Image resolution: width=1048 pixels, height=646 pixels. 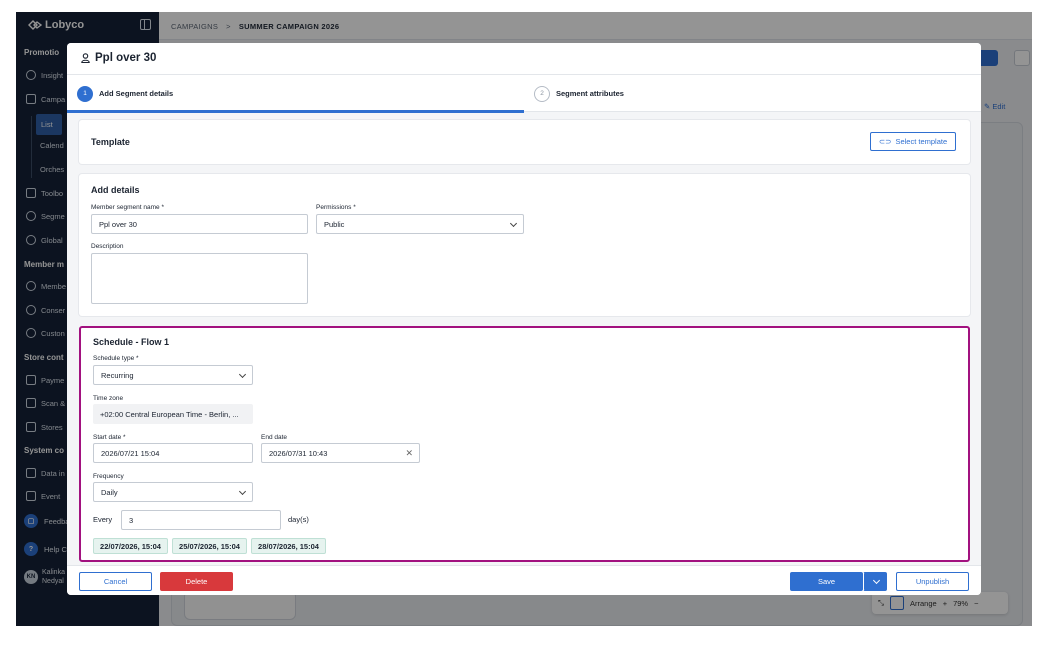 What do you see at coordinates (274, 437) in the screenshot?
I see `end-date-label: End date` at bounding box center [274, 437].